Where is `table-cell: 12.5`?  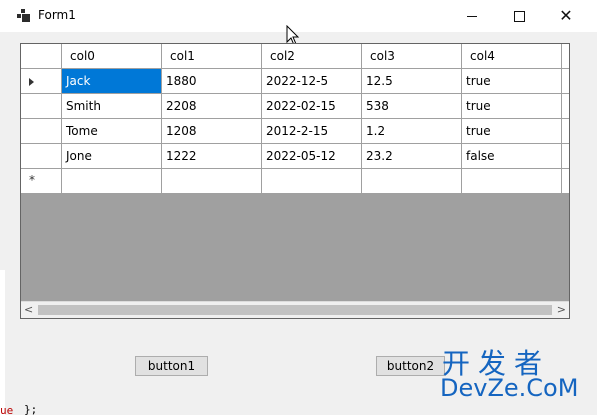
table-cell: 12.5 is located at coordinates (412, 81).